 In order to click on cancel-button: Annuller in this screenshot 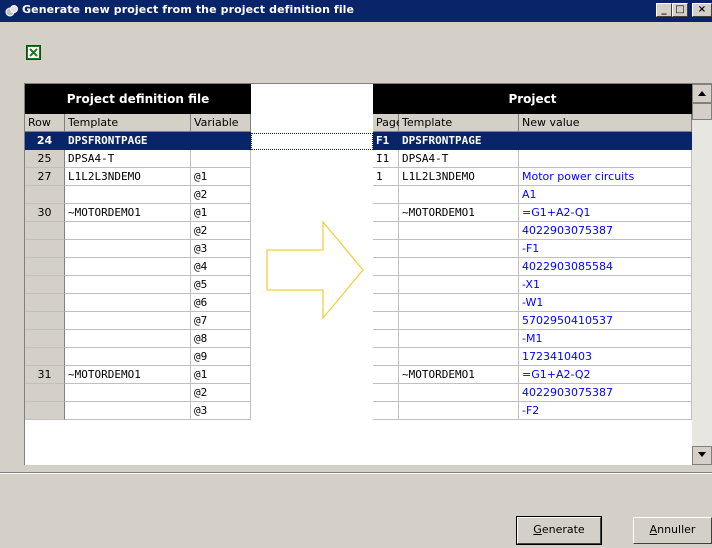, I will do `click(672, 530)`.